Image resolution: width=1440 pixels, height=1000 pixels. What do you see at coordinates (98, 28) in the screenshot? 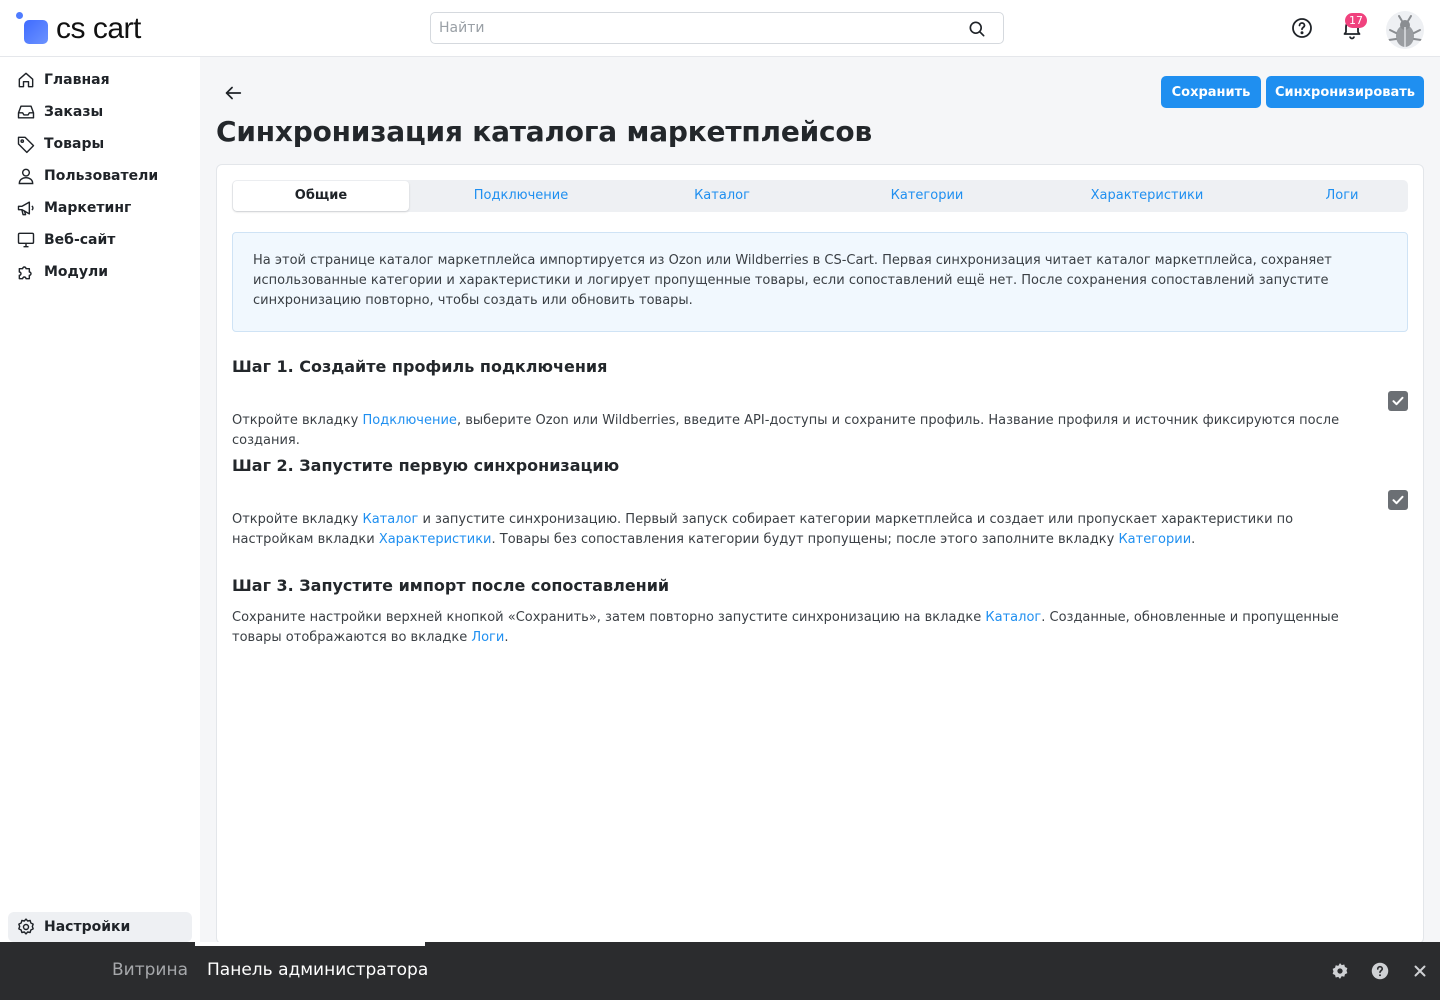
I see `logo-text: cs cart` at bounding box center [98, 28].